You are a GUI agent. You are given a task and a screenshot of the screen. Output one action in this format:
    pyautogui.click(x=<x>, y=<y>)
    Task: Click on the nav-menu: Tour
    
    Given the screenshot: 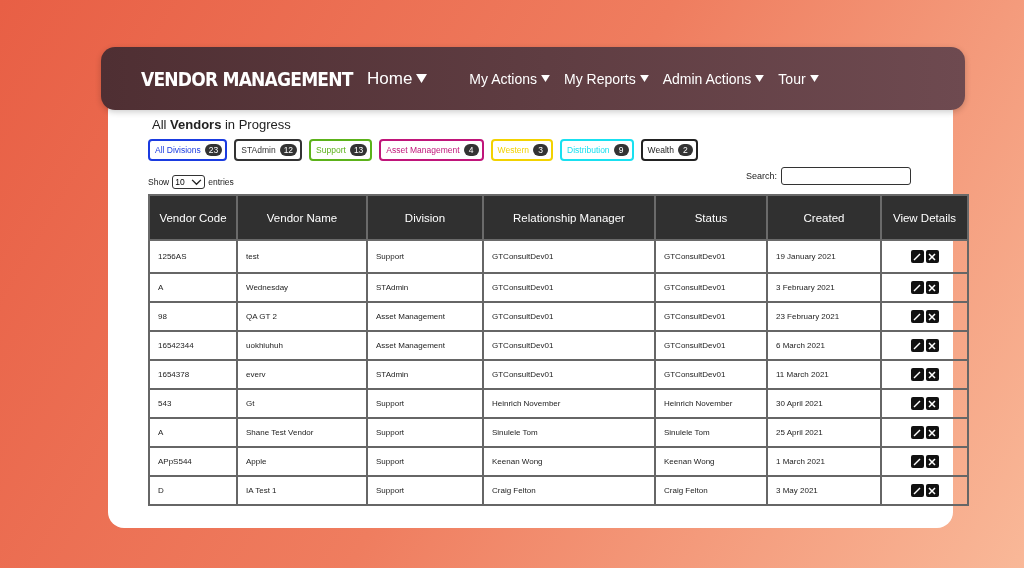 What is the action you would take?
    pyautogui.click(x=798, y=78)
    